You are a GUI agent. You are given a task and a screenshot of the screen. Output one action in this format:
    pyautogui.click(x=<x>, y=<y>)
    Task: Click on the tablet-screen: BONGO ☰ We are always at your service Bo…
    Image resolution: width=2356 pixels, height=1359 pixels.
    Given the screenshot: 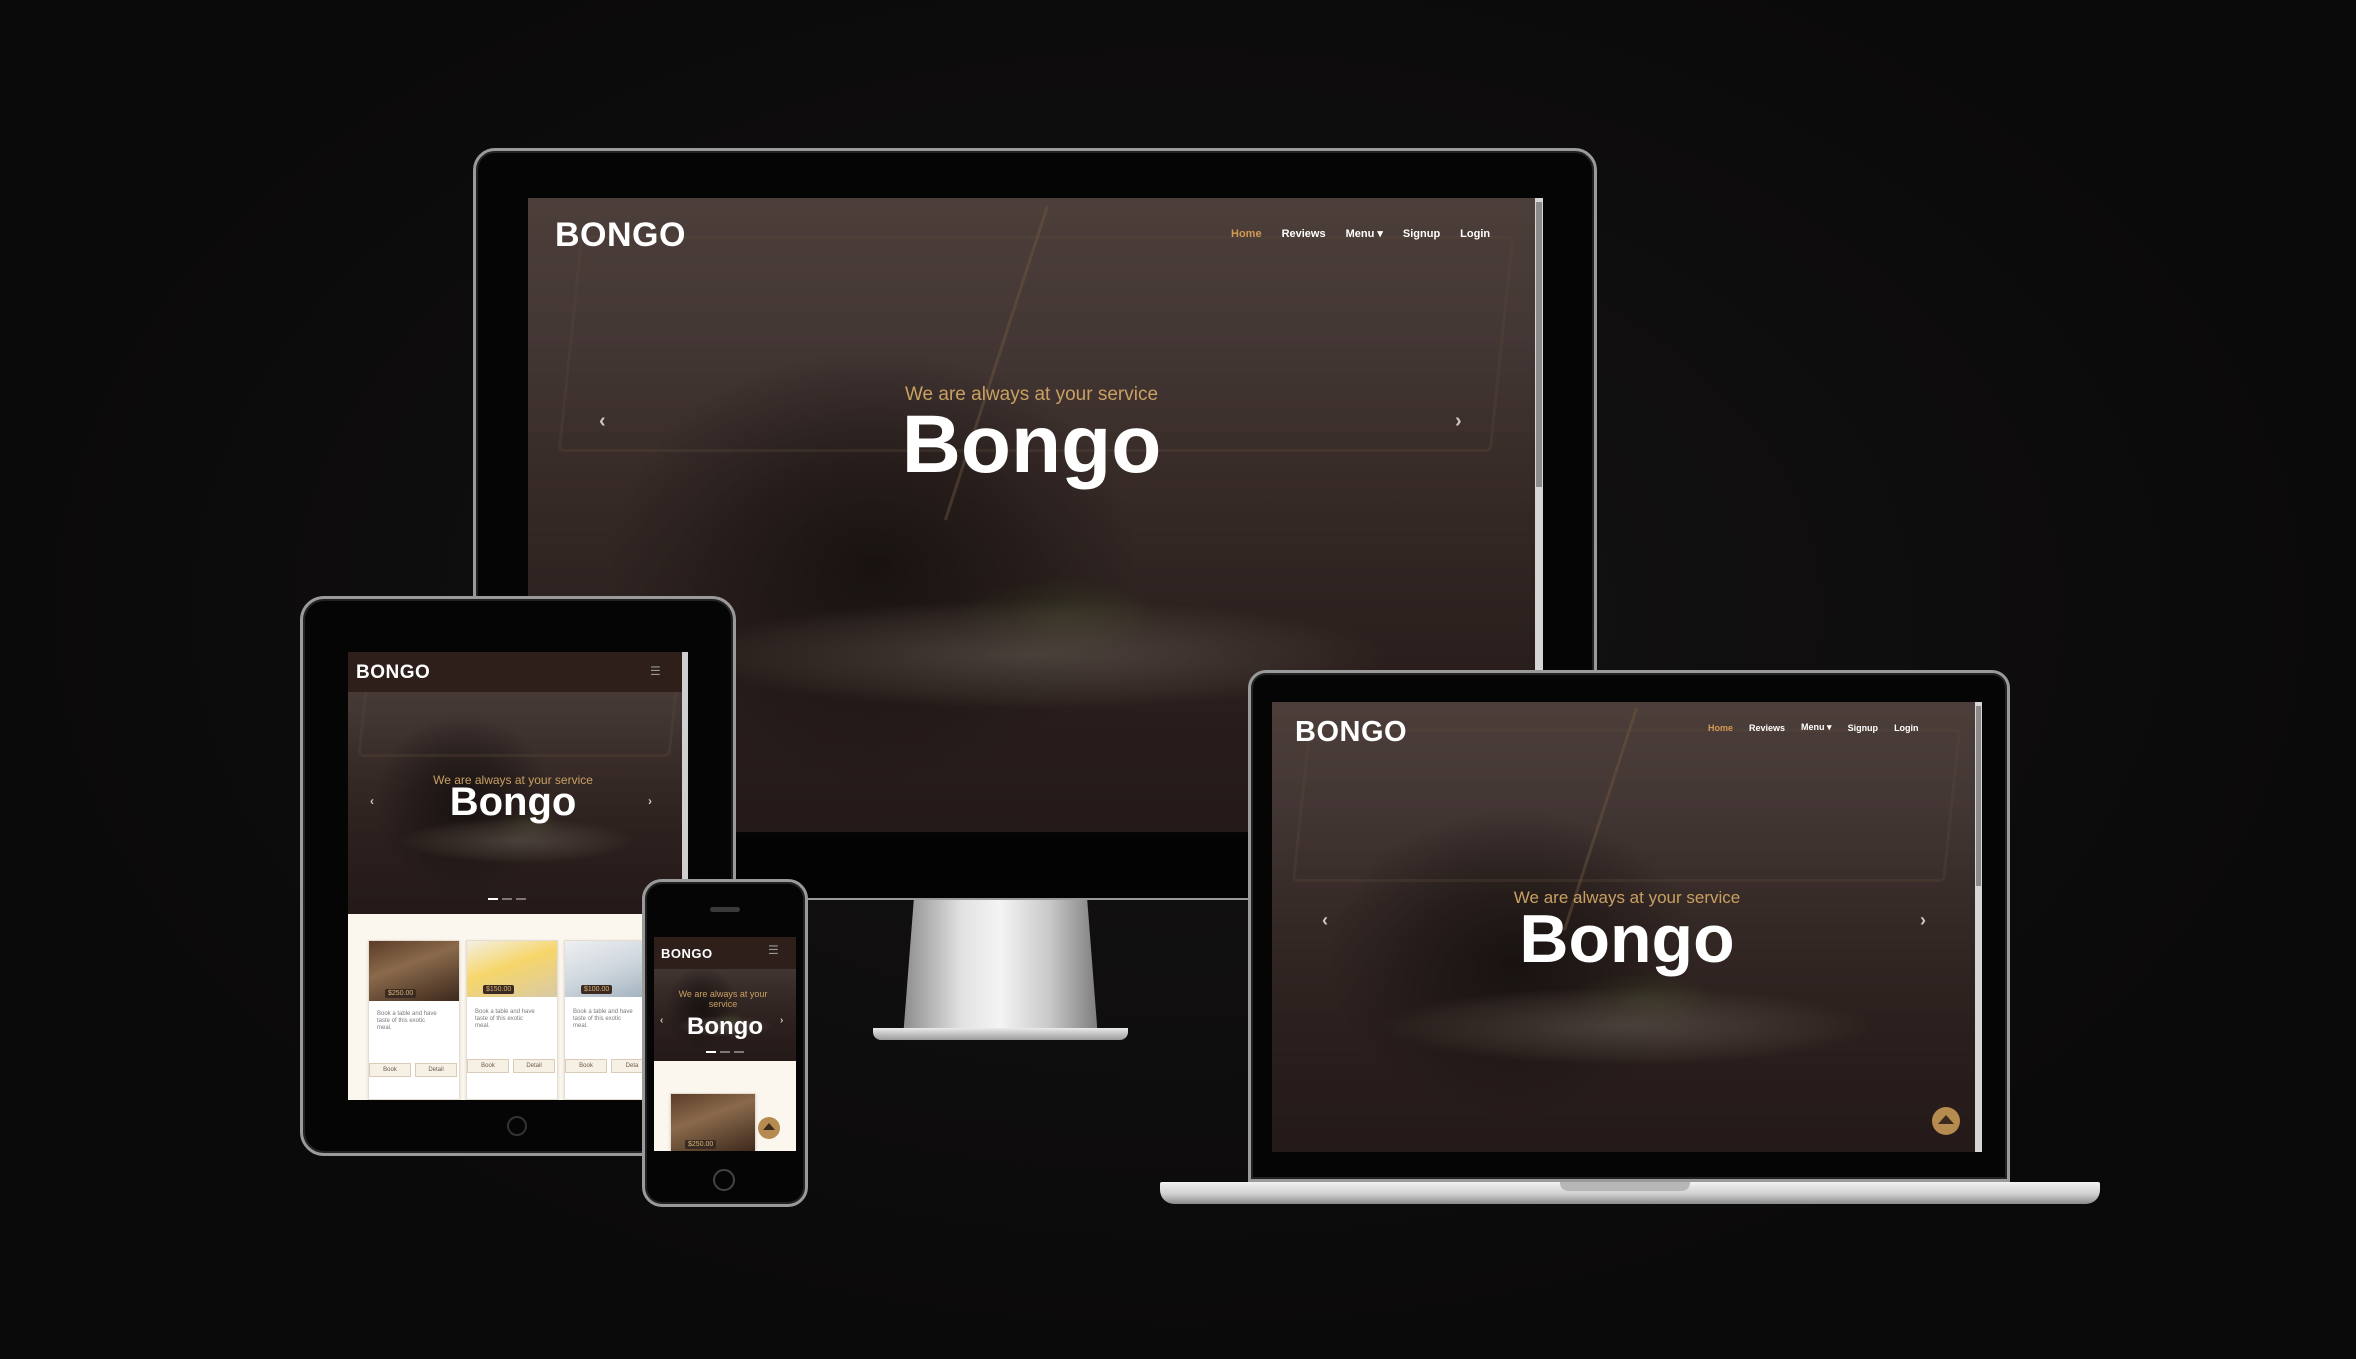 What is the action you would take?
    pyautogui.click(x=518, y=876)
    